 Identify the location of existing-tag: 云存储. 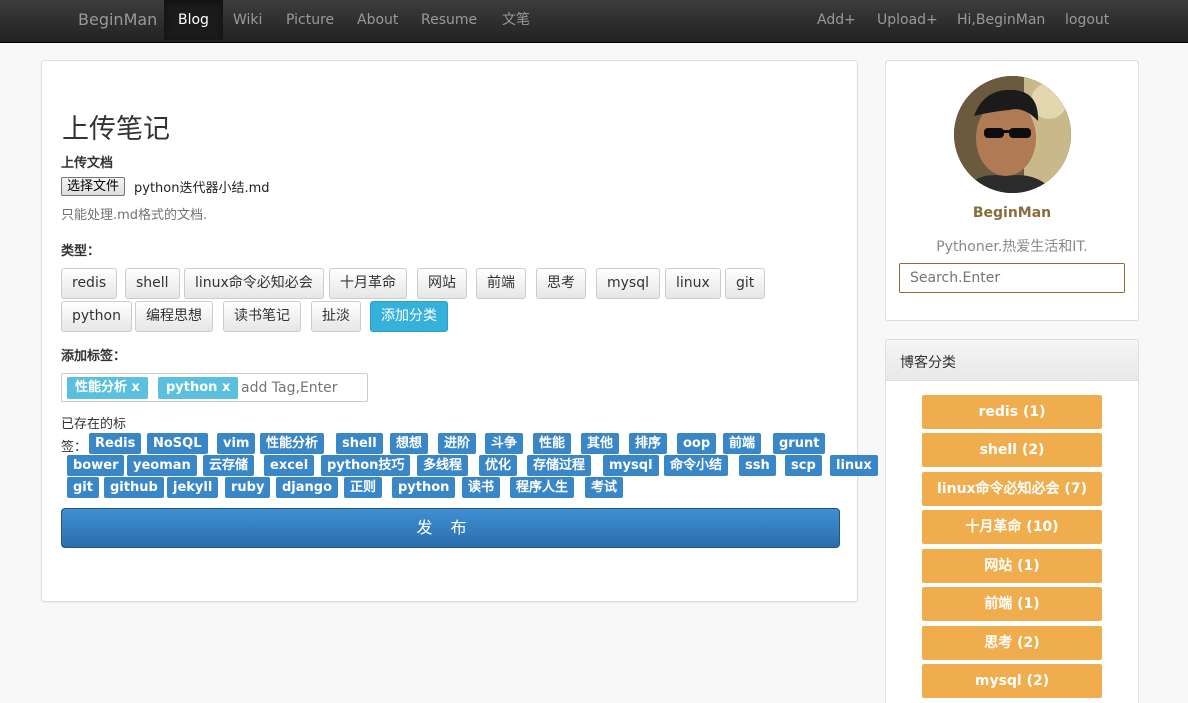
(229, 465).